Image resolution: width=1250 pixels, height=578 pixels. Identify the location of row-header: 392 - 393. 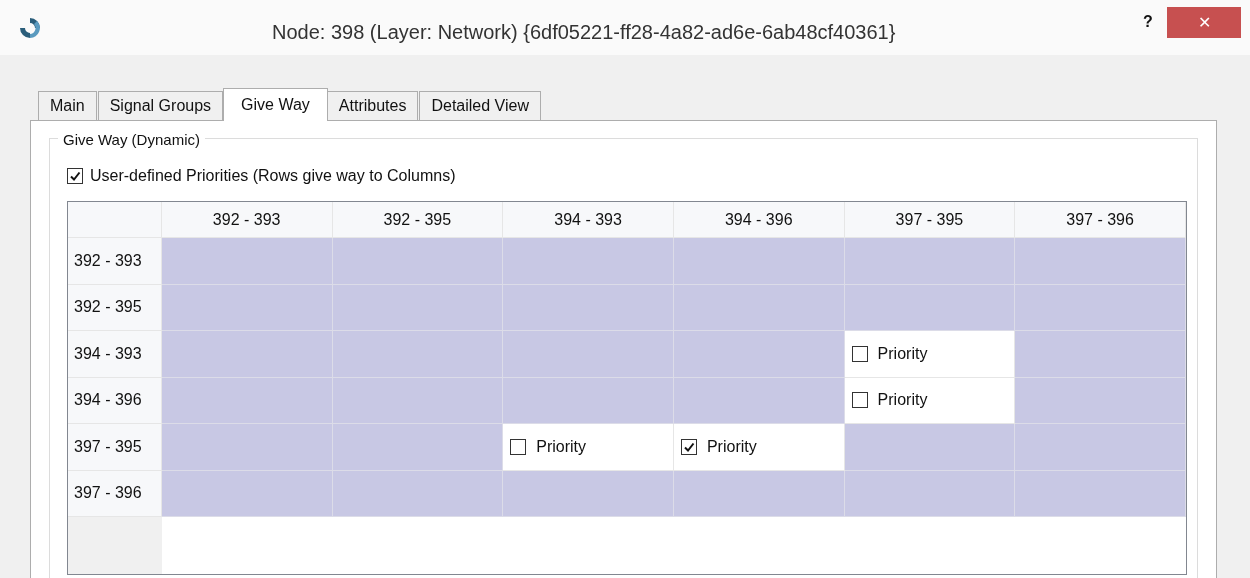
(115, 261).